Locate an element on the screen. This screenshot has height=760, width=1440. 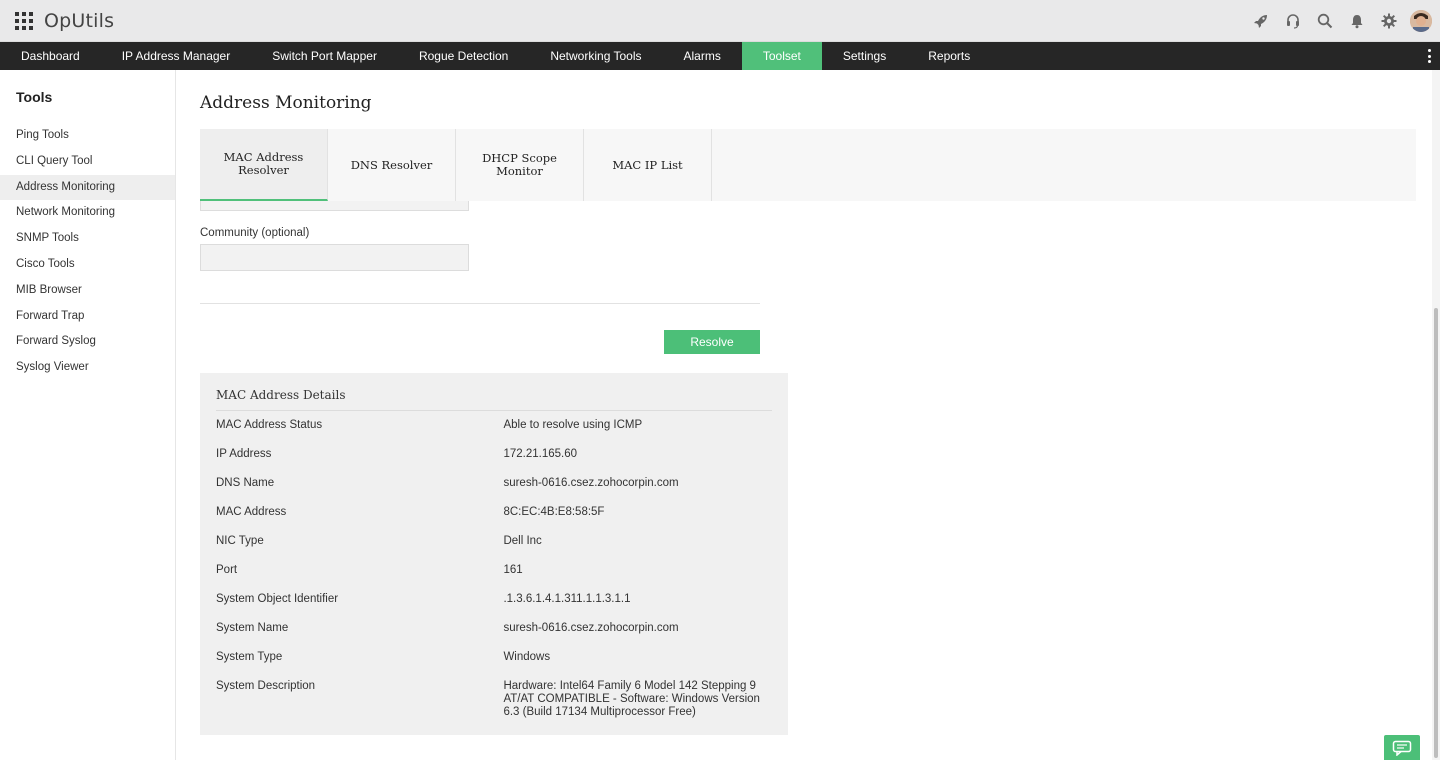
resolve-button: Resolve is located at coordinates (712, 342).